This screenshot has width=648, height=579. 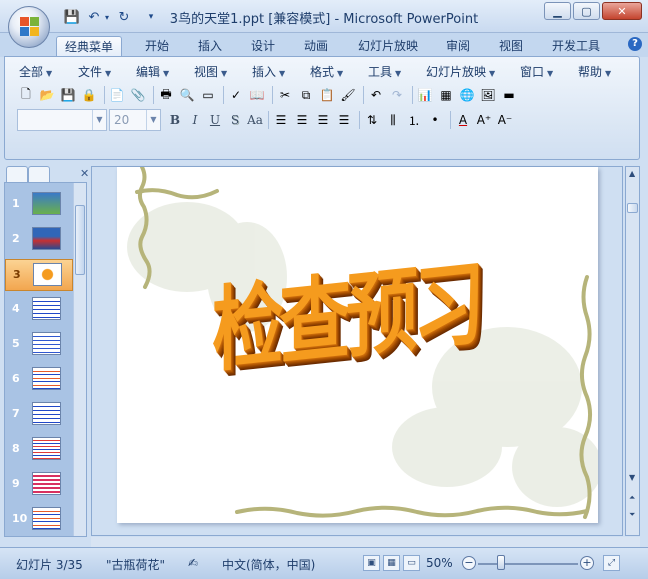 I want to click on attach-icon: 📎, so click(x=138, y=95).